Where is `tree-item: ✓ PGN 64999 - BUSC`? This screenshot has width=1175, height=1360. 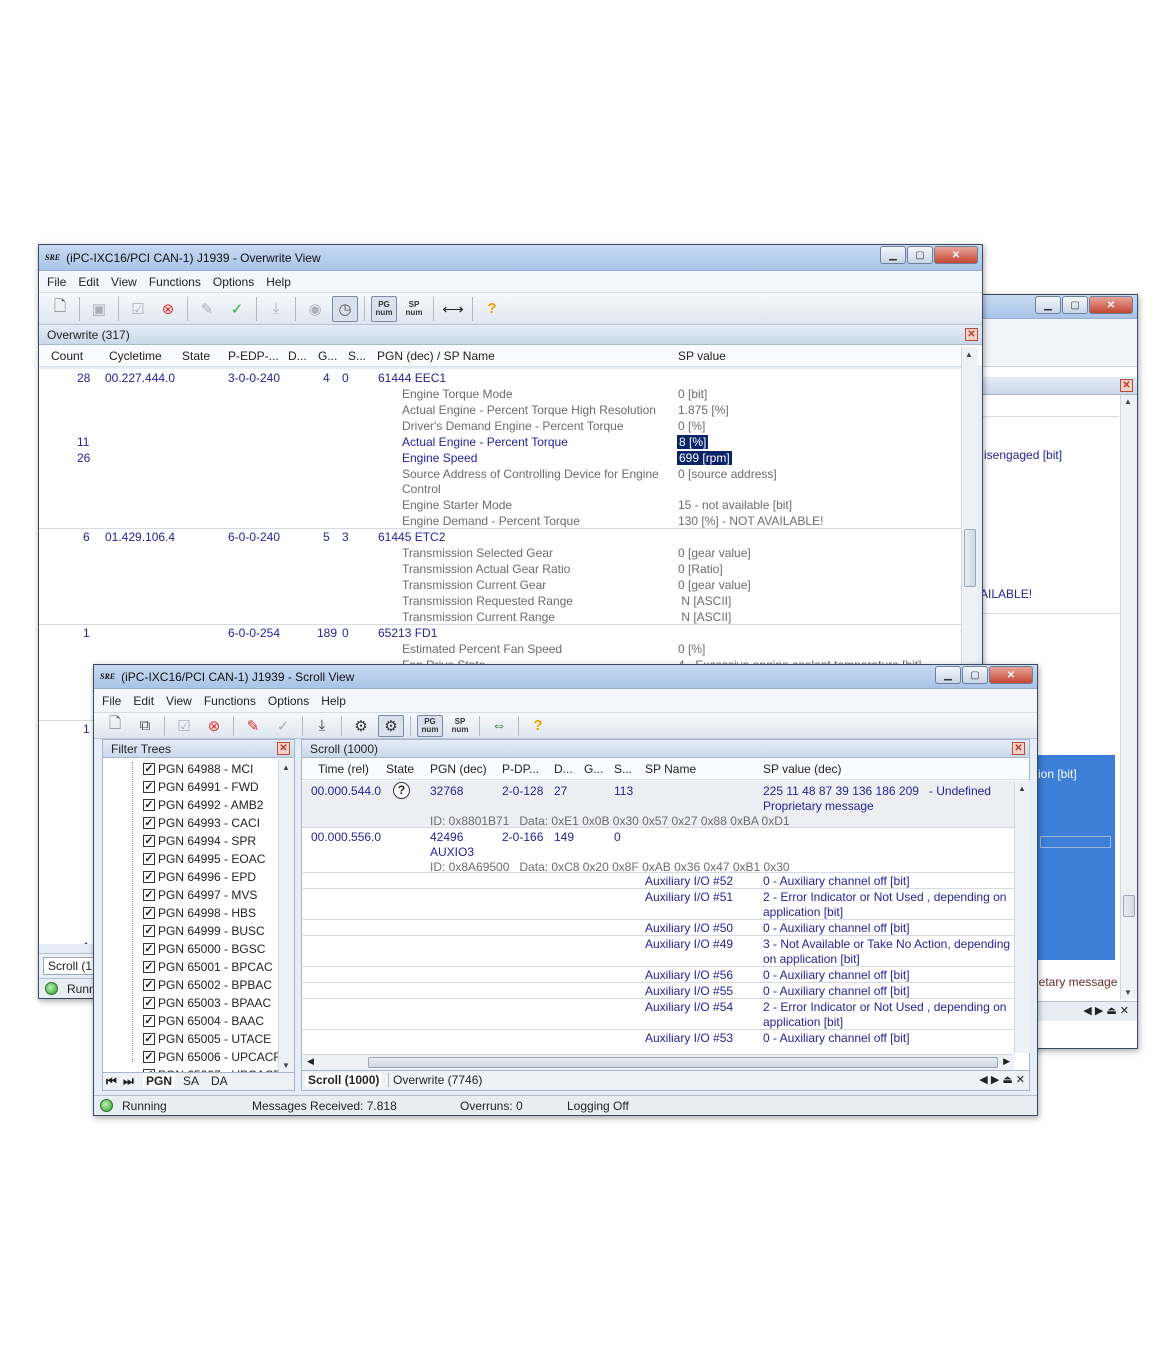
tree-item: ✓ PGN 64999 - BUSC is located at coordinates (204, 931).